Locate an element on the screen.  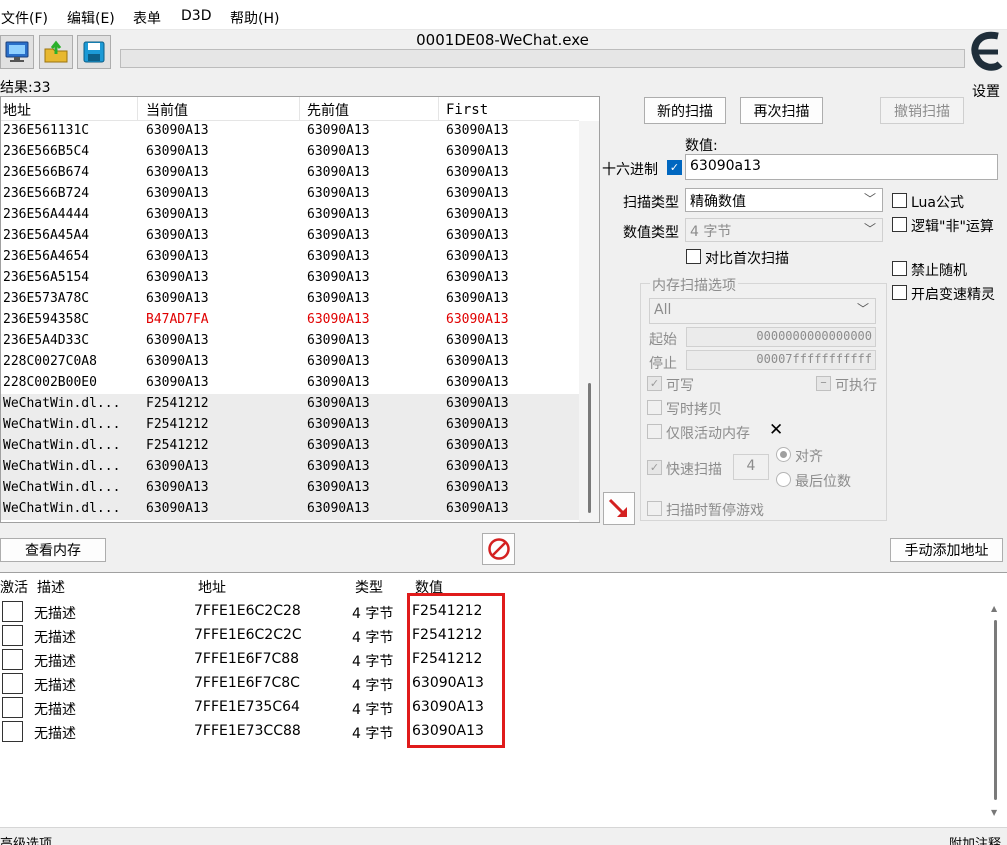
result-row: 228C002B00E0 63090A13 63090A13 63090A13 is located at coordinates (290, 383).